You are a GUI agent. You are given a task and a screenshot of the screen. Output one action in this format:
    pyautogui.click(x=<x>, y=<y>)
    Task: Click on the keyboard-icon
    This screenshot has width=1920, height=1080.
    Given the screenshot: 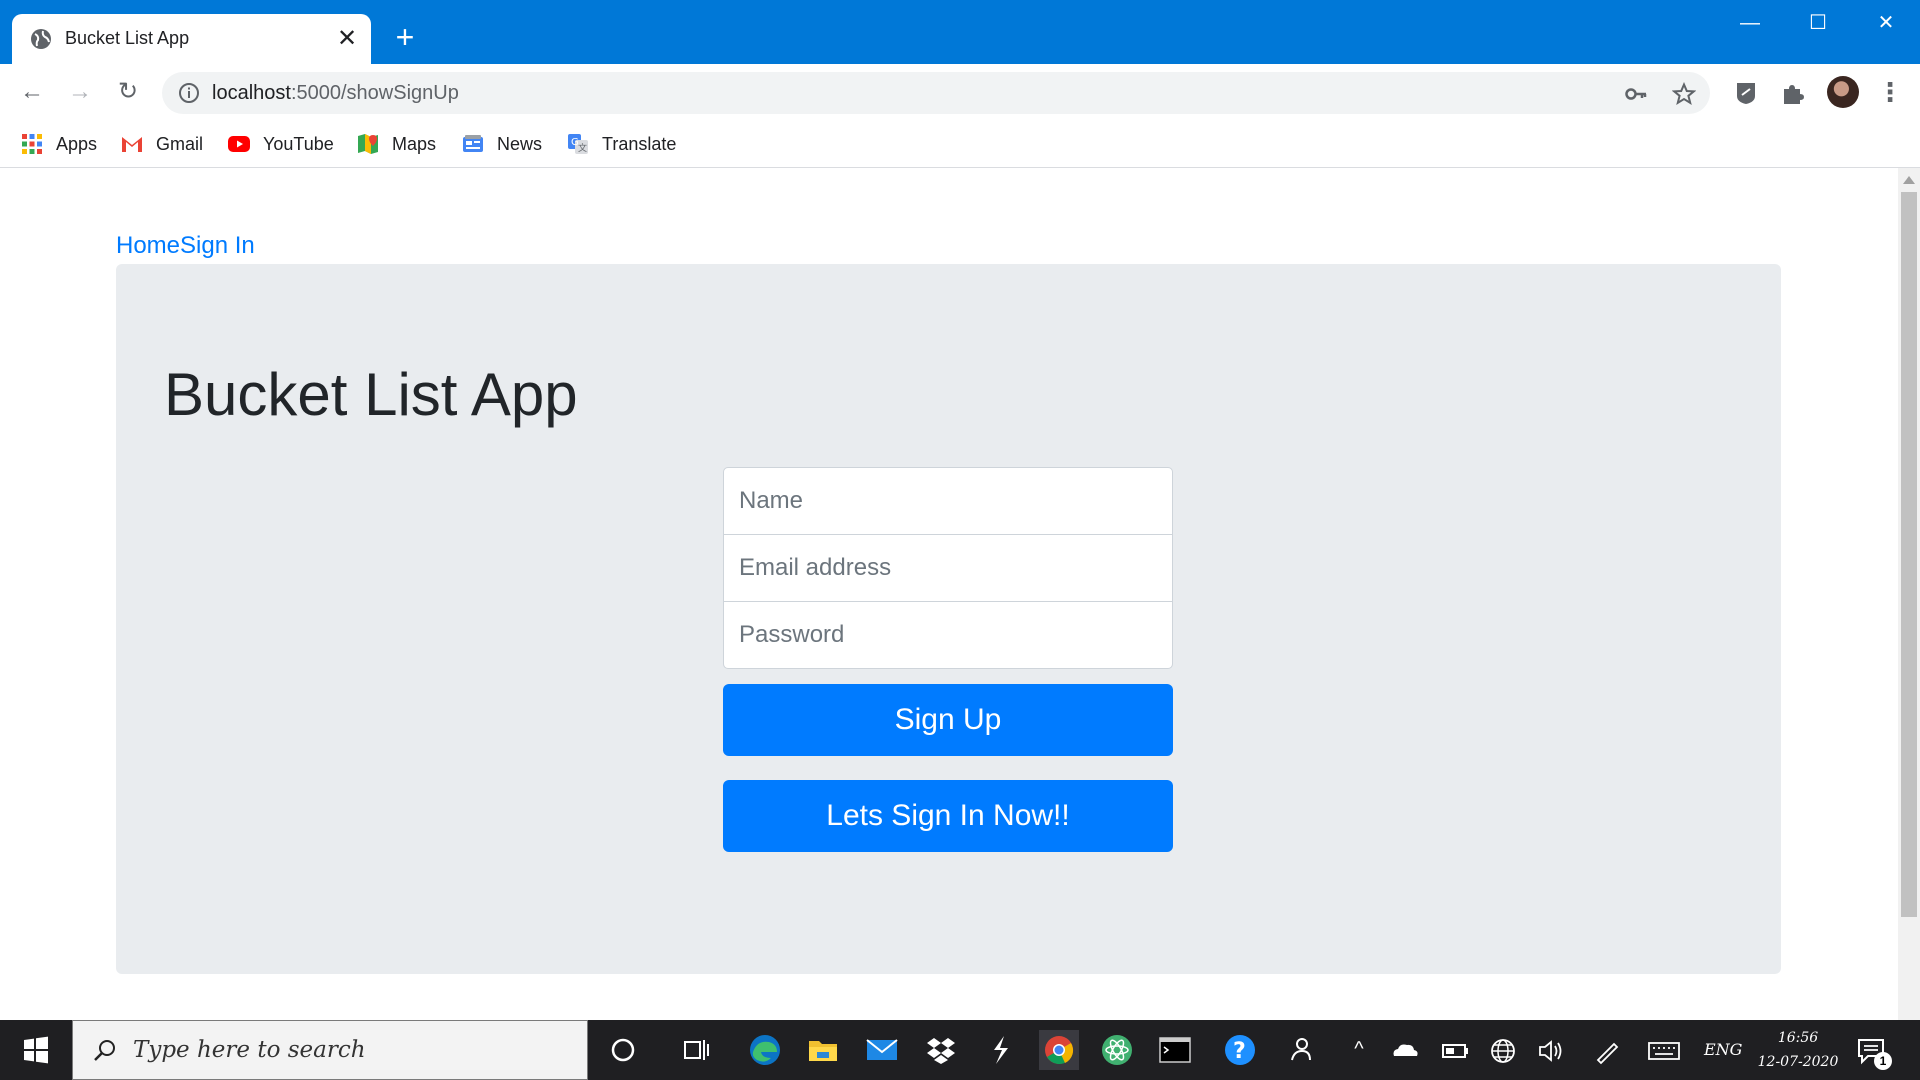 What is the action you would take?
    pyautogui.click(x=1664, y=1051)
    